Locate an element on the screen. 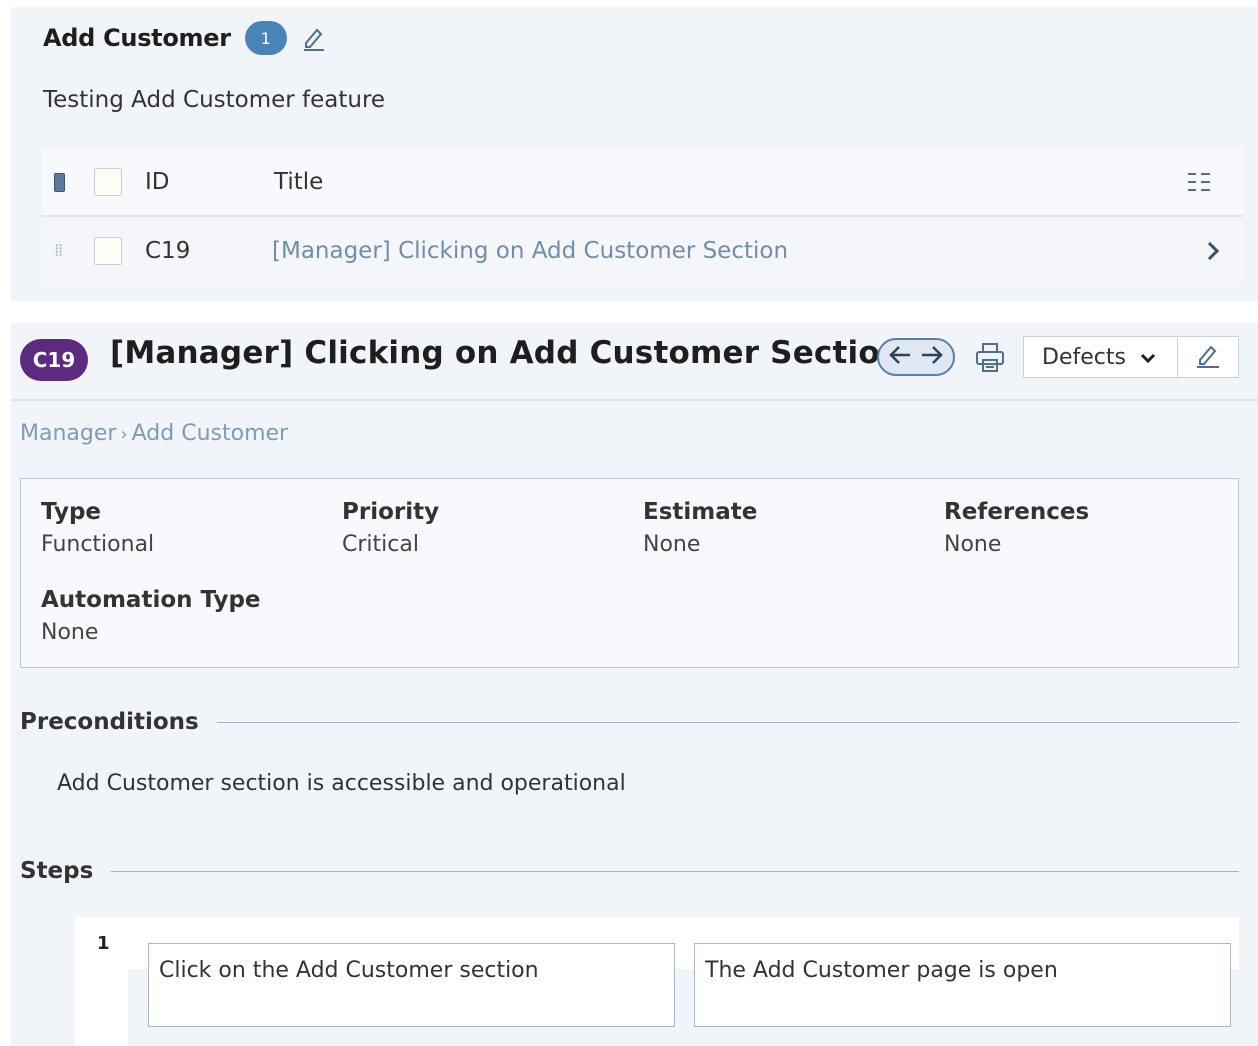 The height and width of the screenshot is (1046, 1258). case-id-badge: C19 is located at coordinates (54, 360).